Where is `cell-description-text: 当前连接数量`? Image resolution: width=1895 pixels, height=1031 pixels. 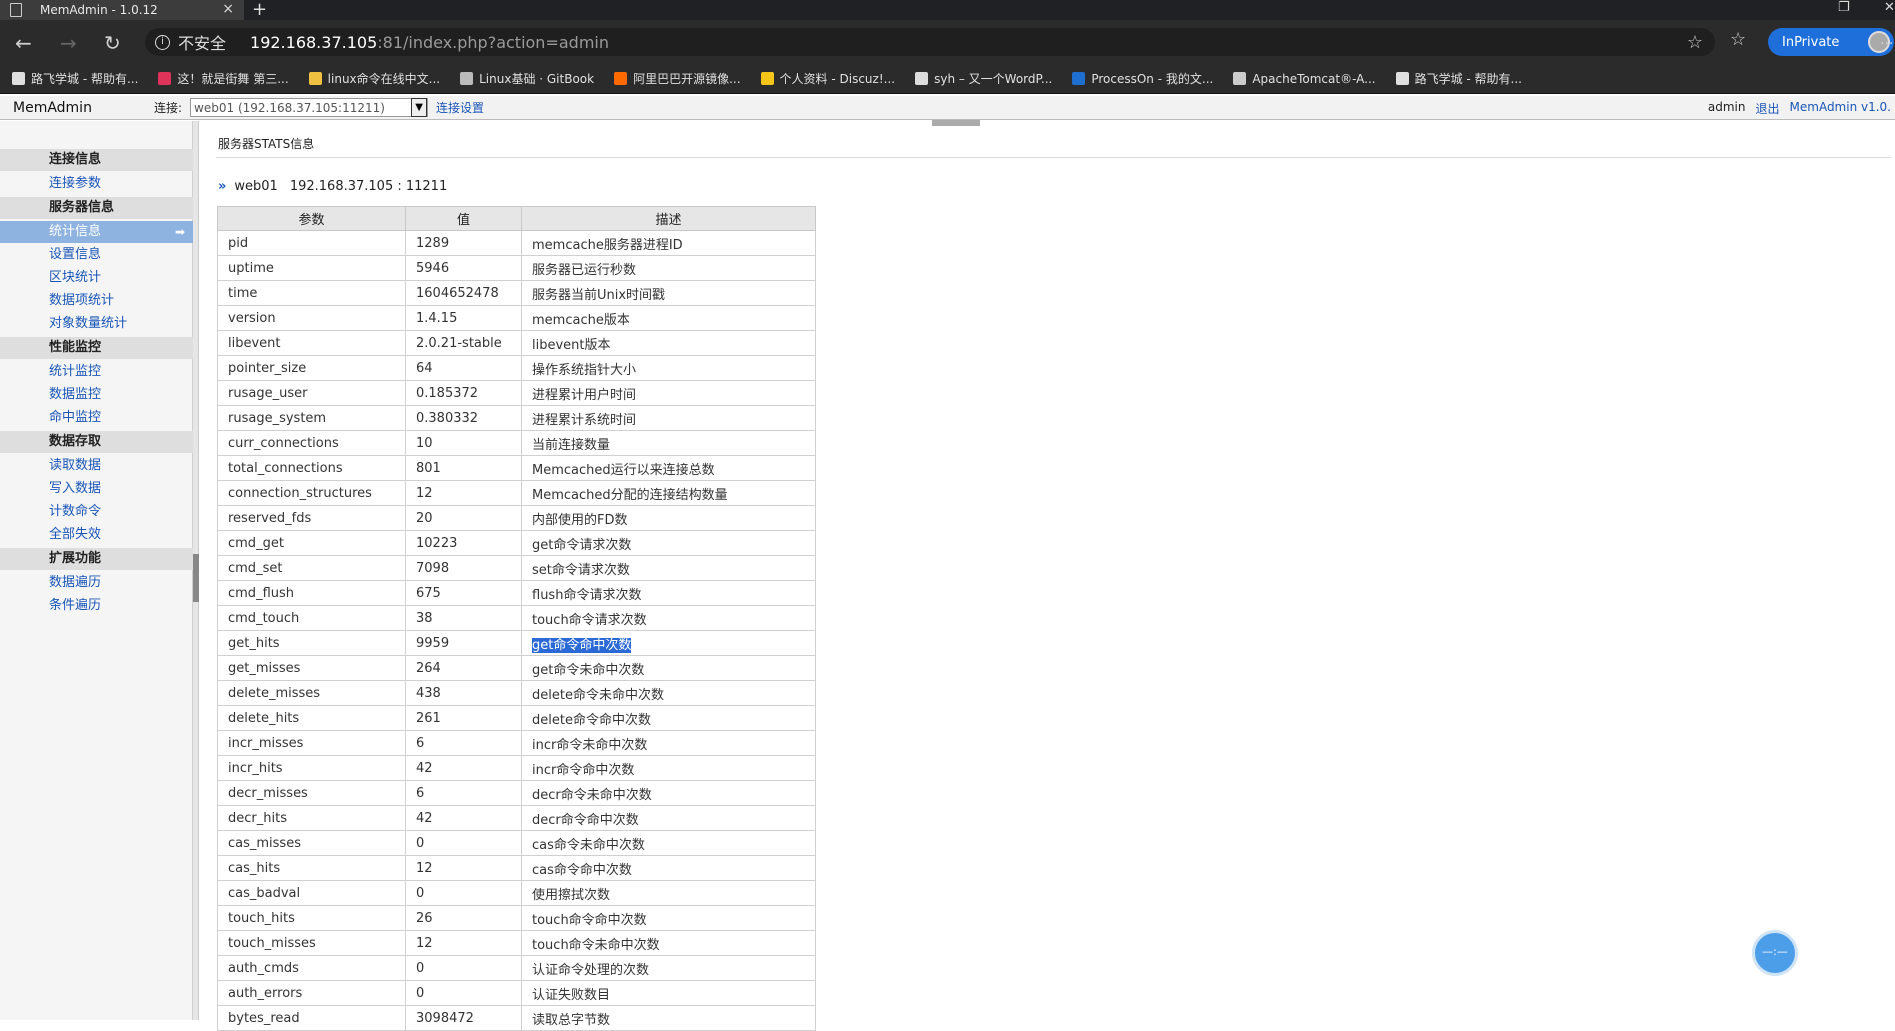 cell-description-text: 当前连接数量 is located at coordinates (571, 445).